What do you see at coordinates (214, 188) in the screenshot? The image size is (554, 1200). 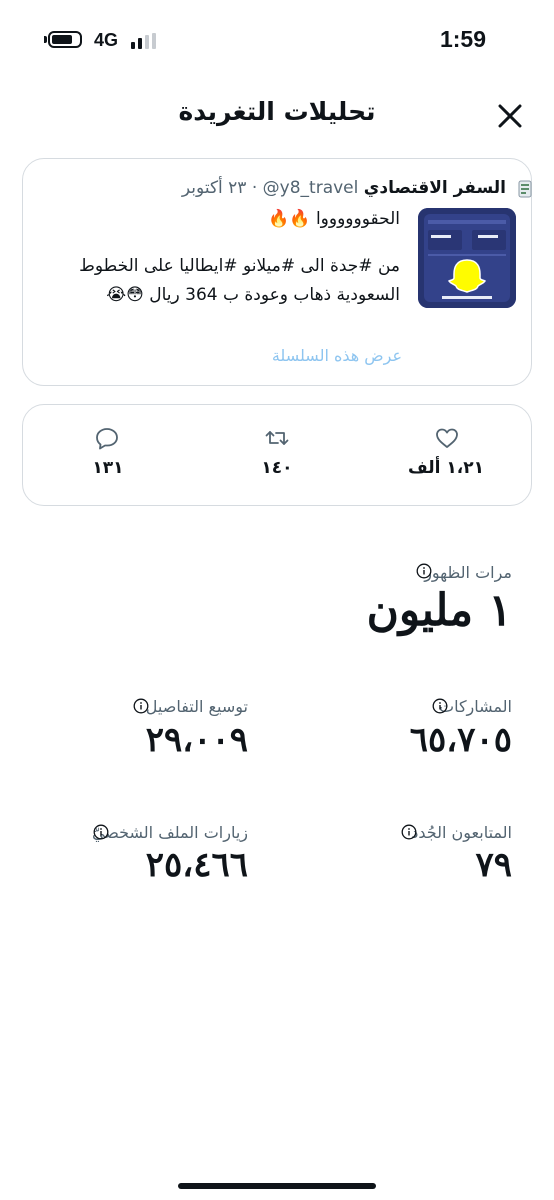 I see `tweet-date: ٢٣ أكتوبر` at bounding box center [214, 188].